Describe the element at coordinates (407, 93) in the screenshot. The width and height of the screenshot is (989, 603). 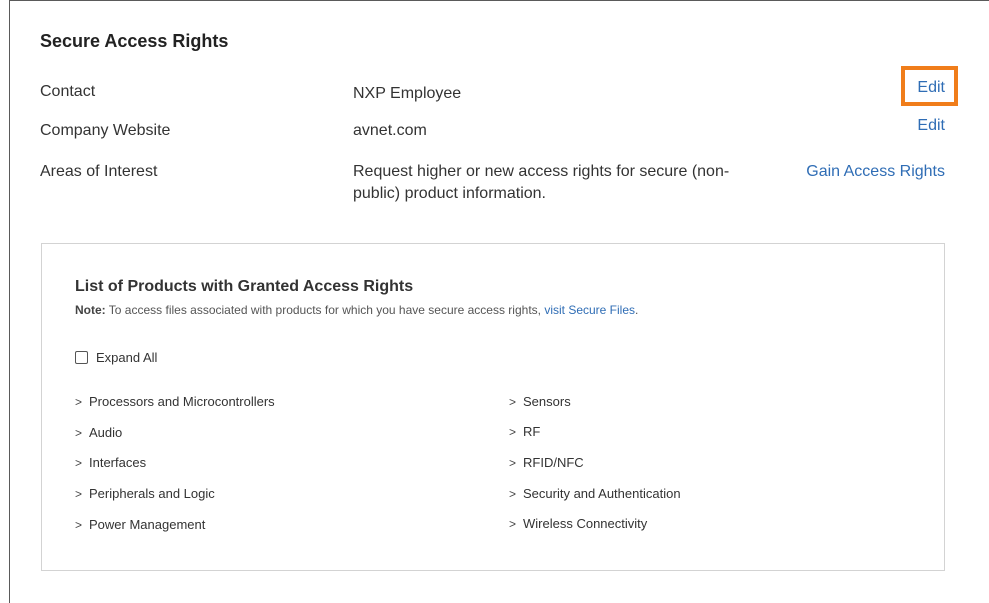
I see `contact-value: NXP Employee` at that location.